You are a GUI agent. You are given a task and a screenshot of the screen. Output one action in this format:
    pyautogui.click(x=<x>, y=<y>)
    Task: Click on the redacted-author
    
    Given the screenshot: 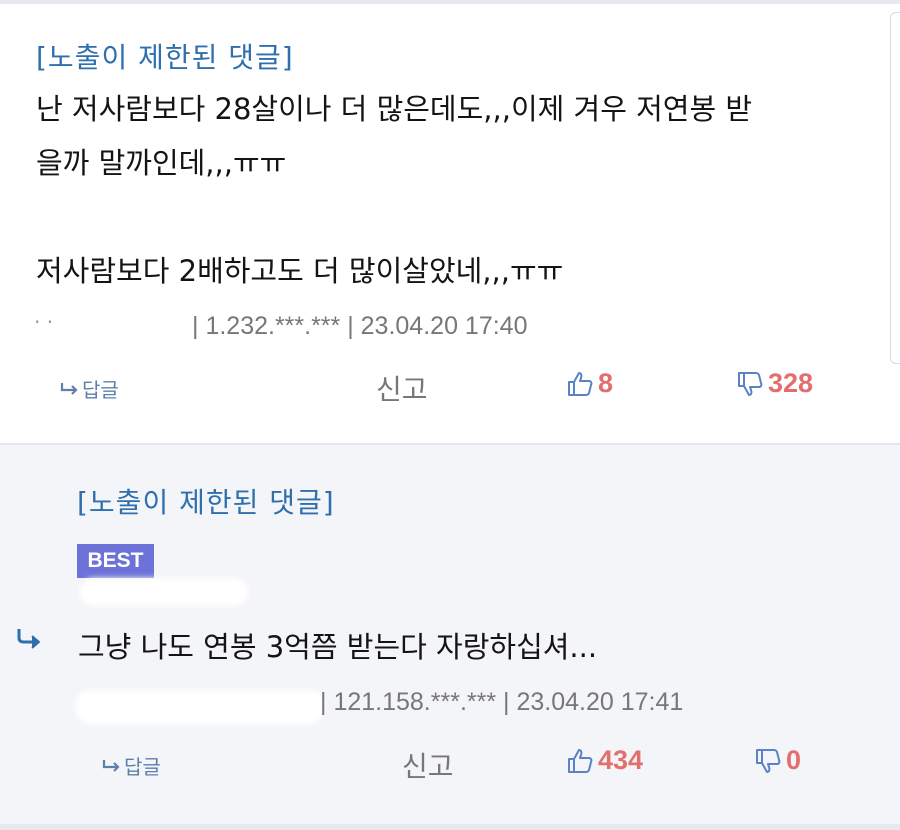 What is the action you would take?
    pyautogui.click(x=164, y=592)
    